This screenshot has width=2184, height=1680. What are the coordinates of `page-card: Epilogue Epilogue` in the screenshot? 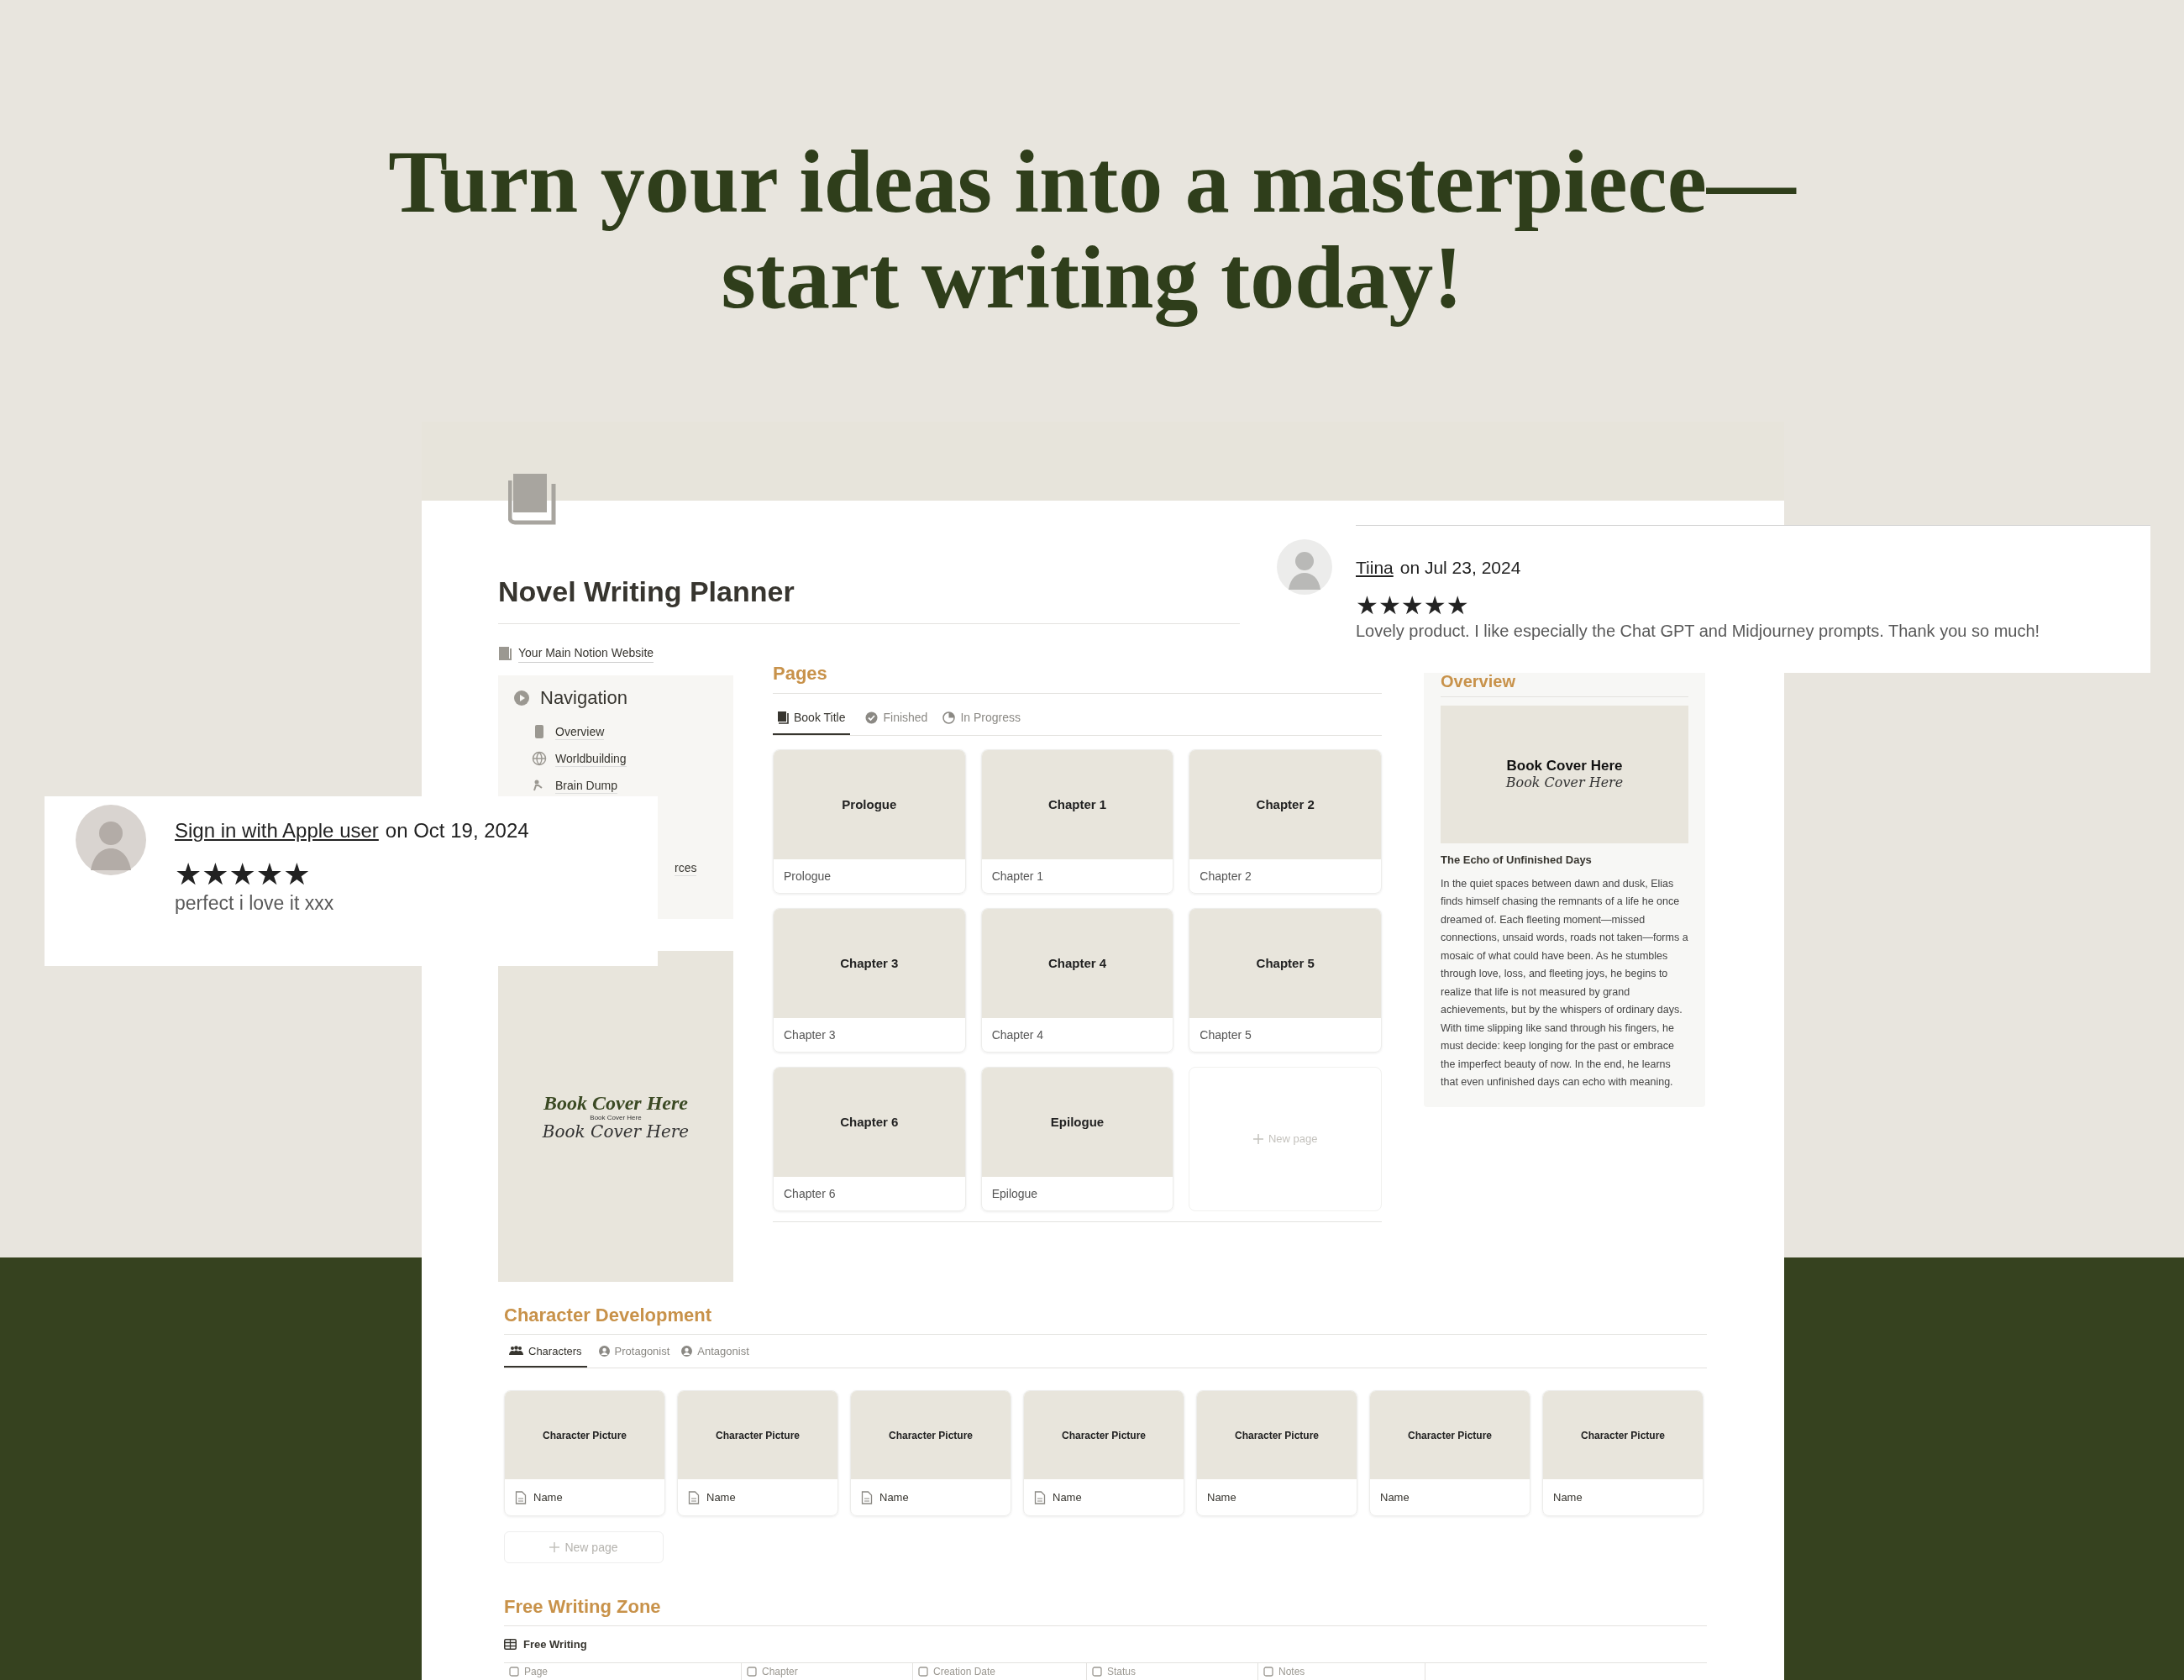 It's located at (1077, 1139).